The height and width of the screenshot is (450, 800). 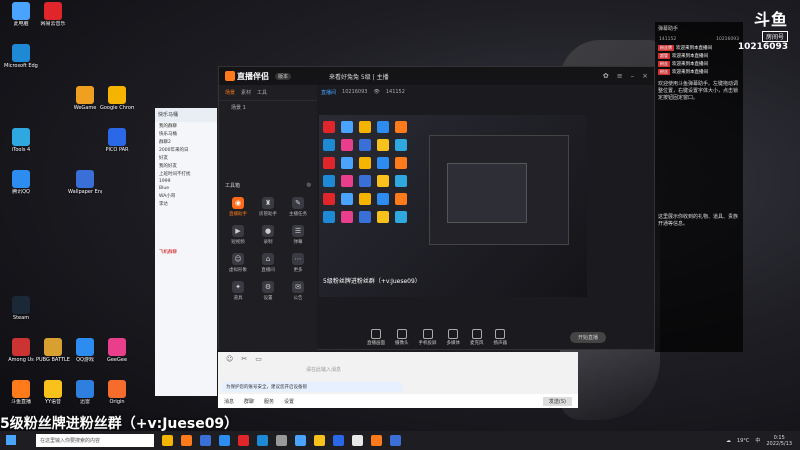 I want to click on bottom-button: 麦克风, so click(x=477, y=337).